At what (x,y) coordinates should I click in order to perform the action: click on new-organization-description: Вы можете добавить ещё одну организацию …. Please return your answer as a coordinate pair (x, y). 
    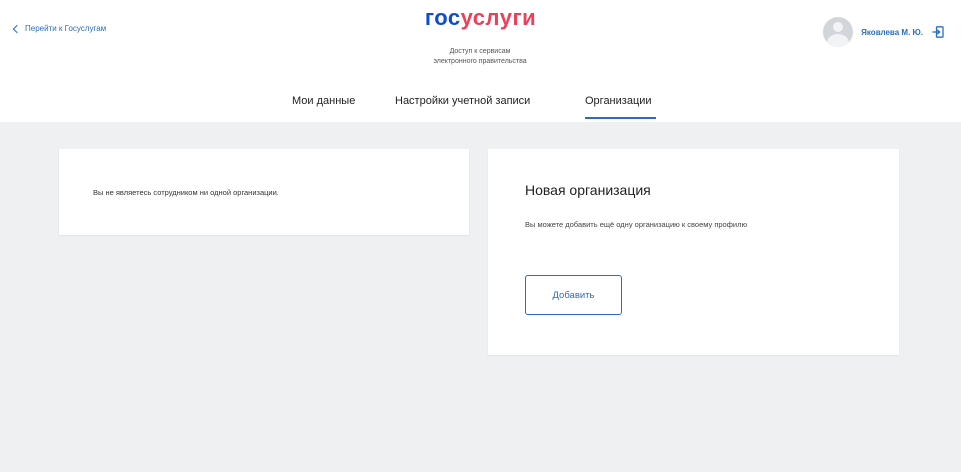
    Looking at the image, I should click on (636, 224).